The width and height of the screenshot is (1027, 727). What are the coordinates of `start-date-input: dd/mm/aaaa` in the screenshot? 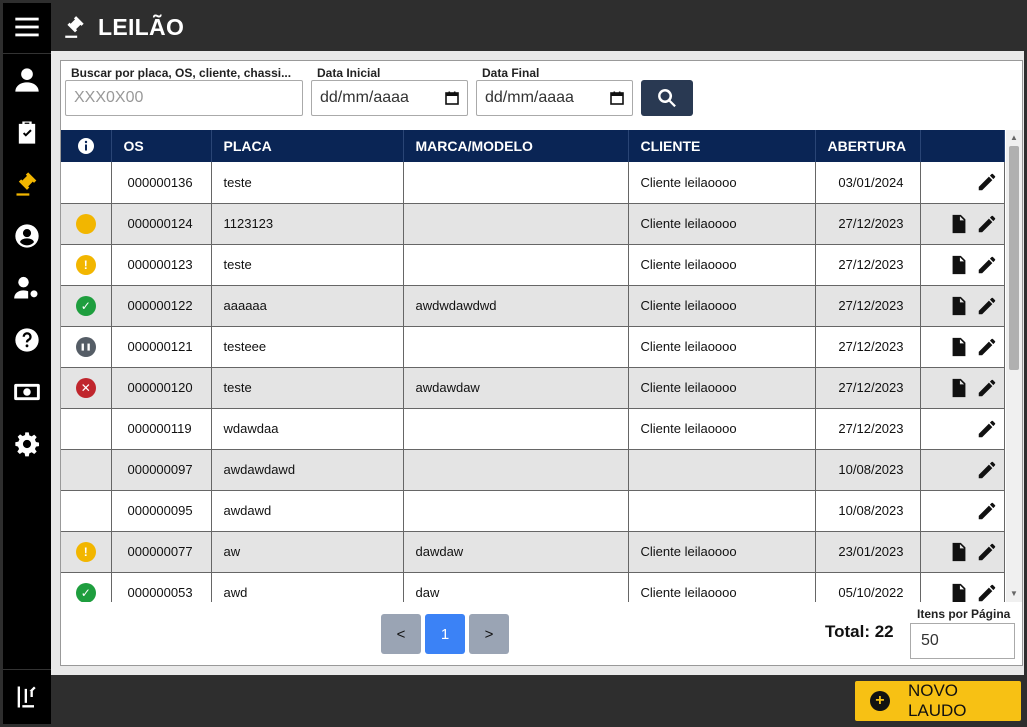 It's located at (389, 98).